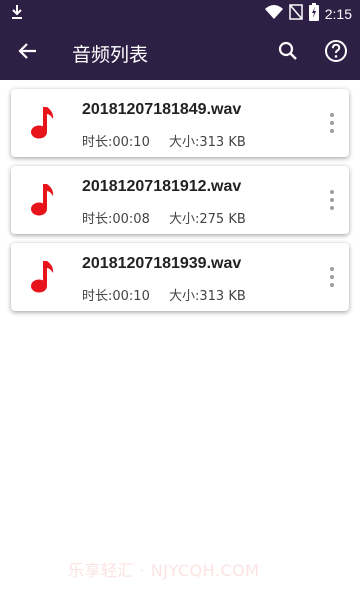 The height and width of the screenshot is (590, 360). Describe the element at coordinates (338, 14) in the screenshot. I see `status-time: 2:15` at that location.